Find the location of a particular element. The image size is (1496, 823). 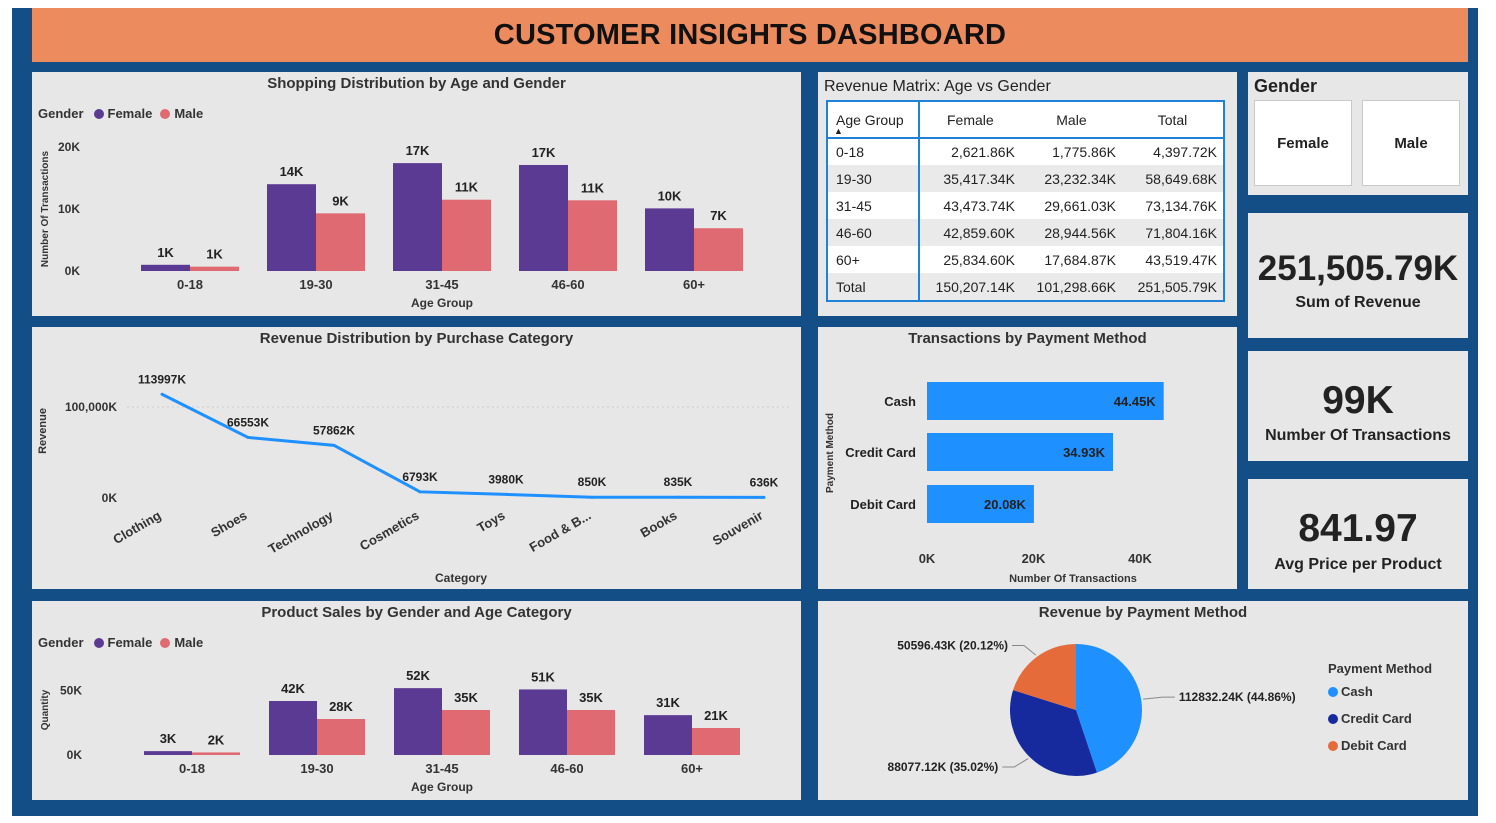

slicer-option-female: Female is located at coordinates (1303, 143).